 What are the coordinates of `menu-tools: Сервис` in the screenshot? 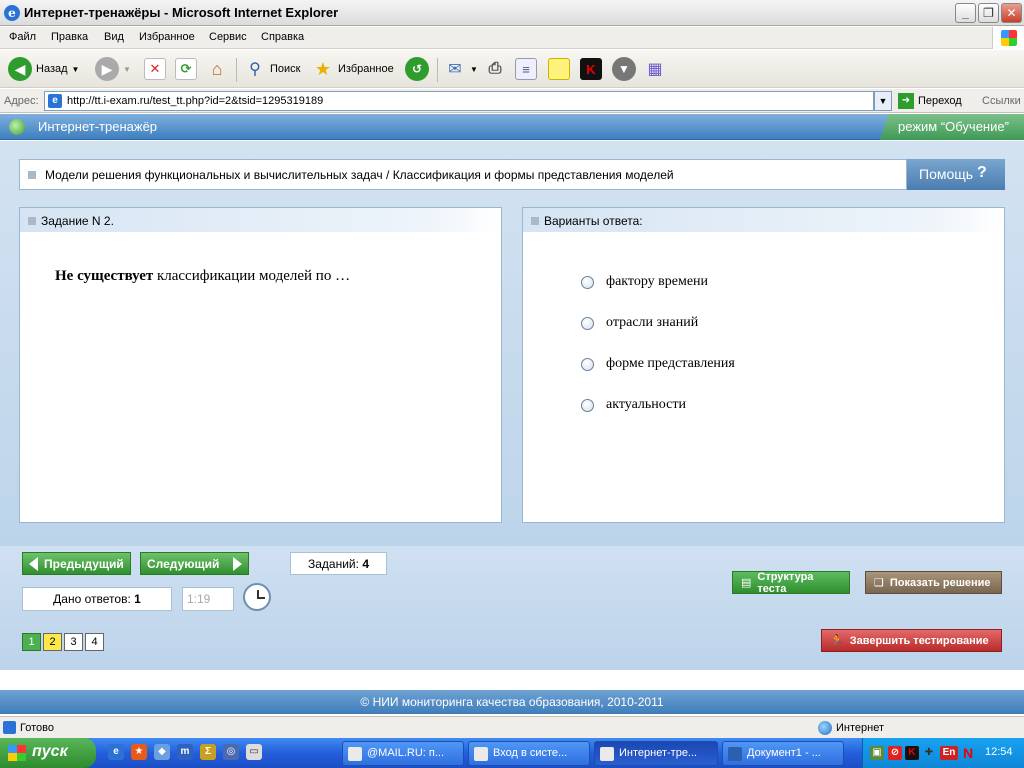 It's located at (228, 37).